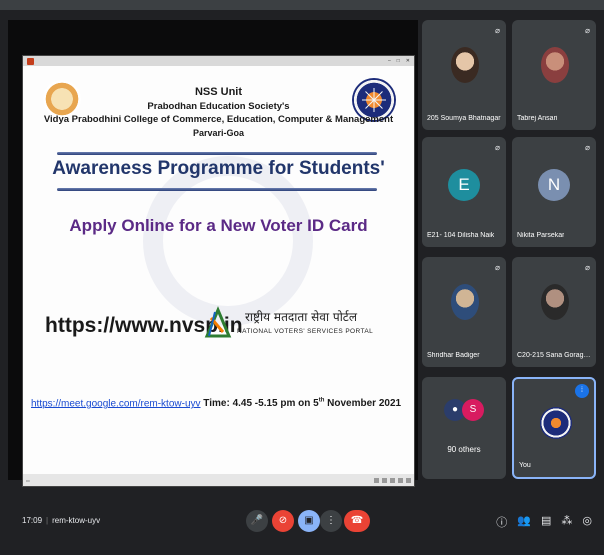 The width and height of the screenshot is (604, 555). I want to click on powerpoint-icon, so click(30, 61).